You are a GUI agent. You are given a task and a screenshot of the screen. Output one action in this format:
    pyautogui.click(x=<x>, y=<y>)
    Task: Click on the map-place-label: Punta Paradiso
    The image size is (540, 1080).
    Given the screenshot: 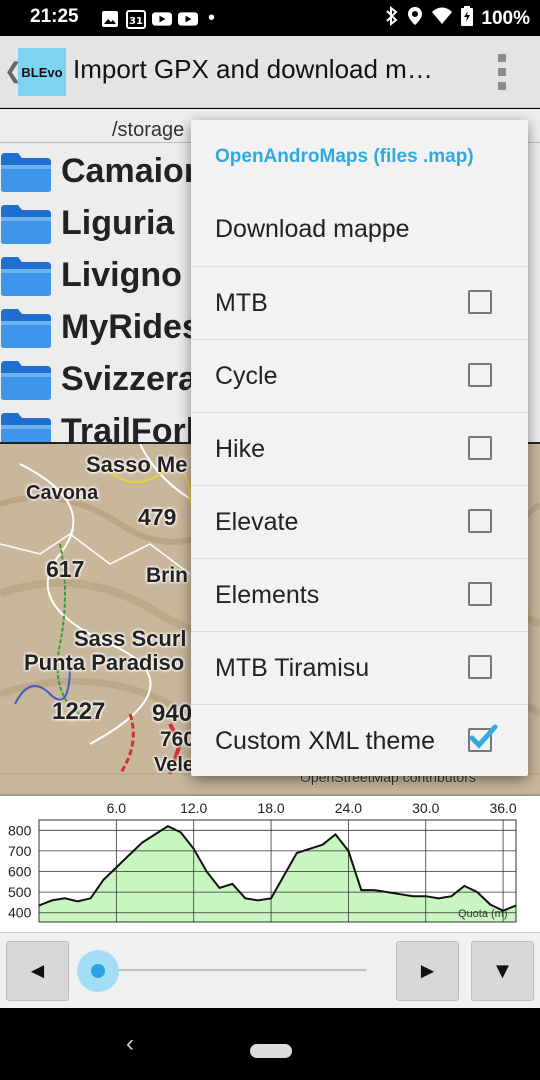 What is the action you would take?
    pyautogui.click(x=104, y=662)
    